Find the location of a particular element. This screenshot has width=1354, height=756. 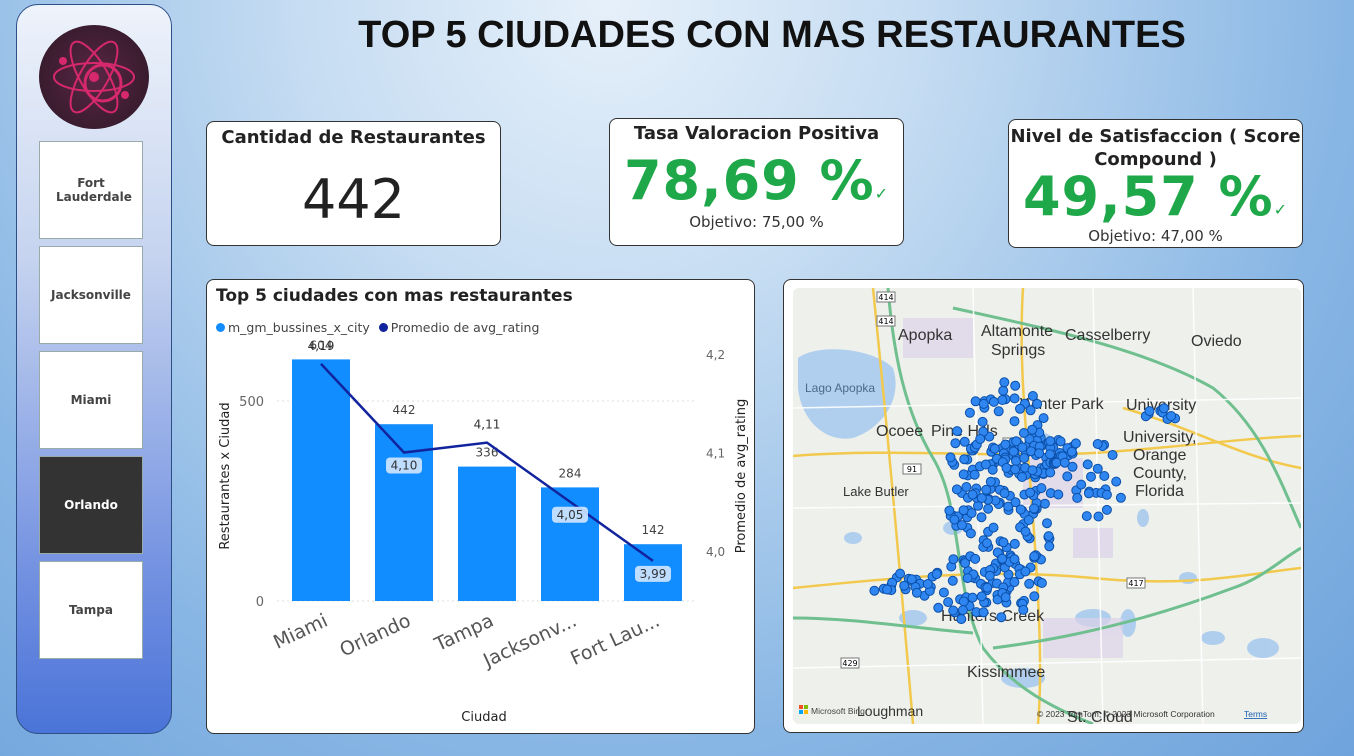

map-terms-link: Terms is located at coordinates (1255, 714).